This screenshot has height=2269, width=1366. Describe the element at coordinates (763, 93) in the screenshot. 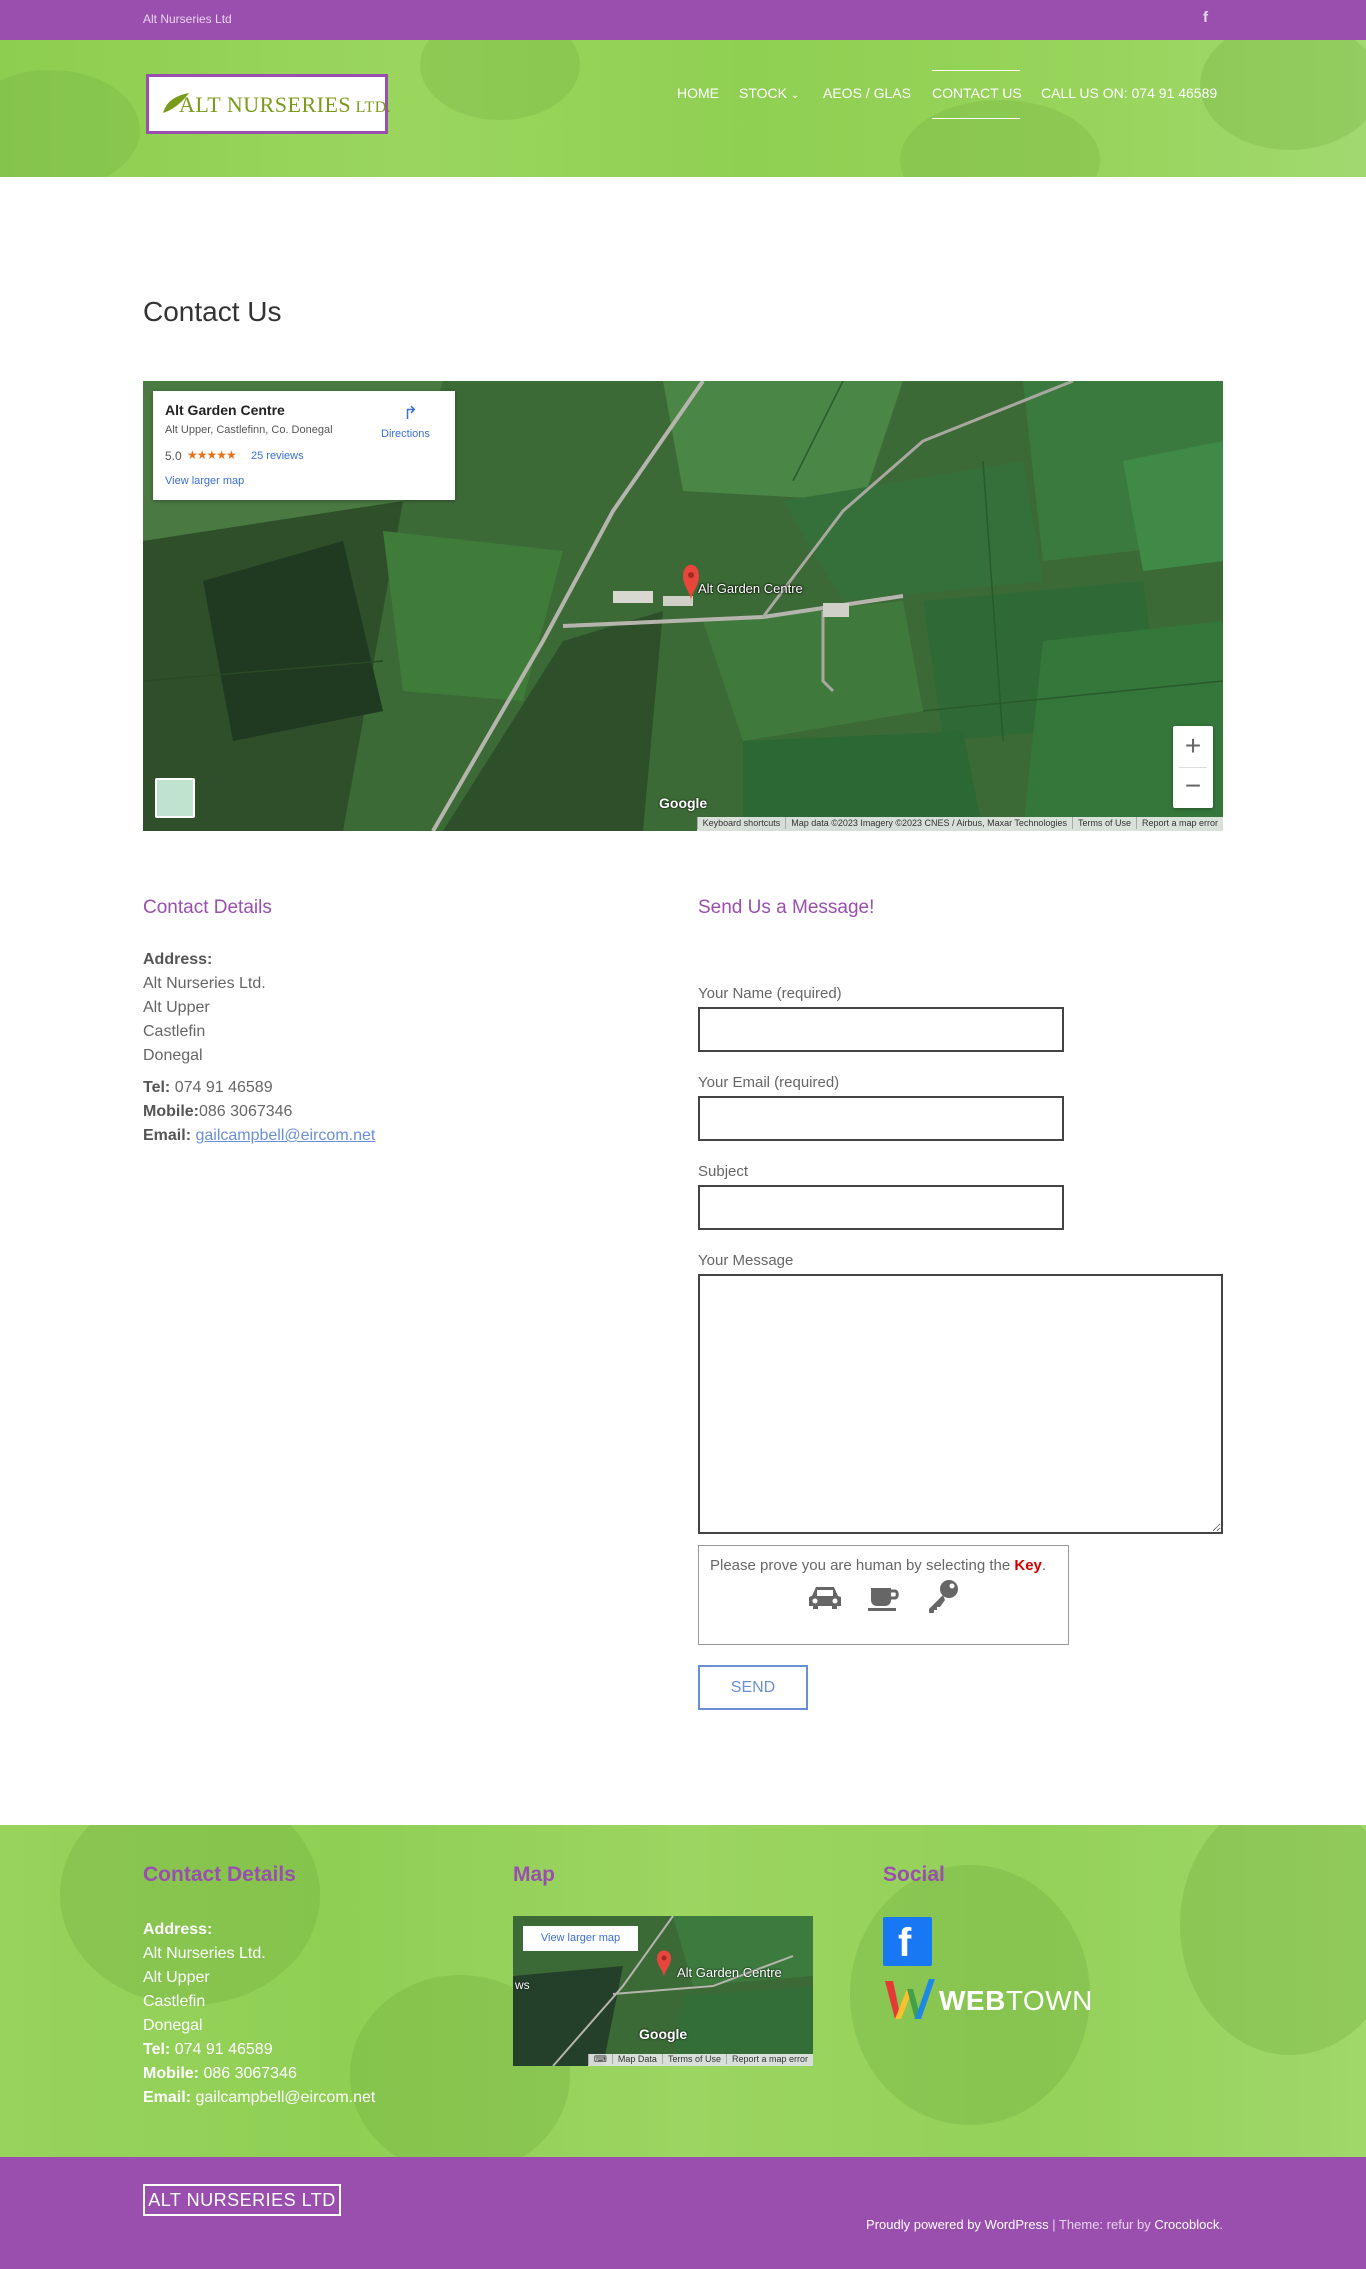

I see `nav-stock-label: STOCK` at that location.